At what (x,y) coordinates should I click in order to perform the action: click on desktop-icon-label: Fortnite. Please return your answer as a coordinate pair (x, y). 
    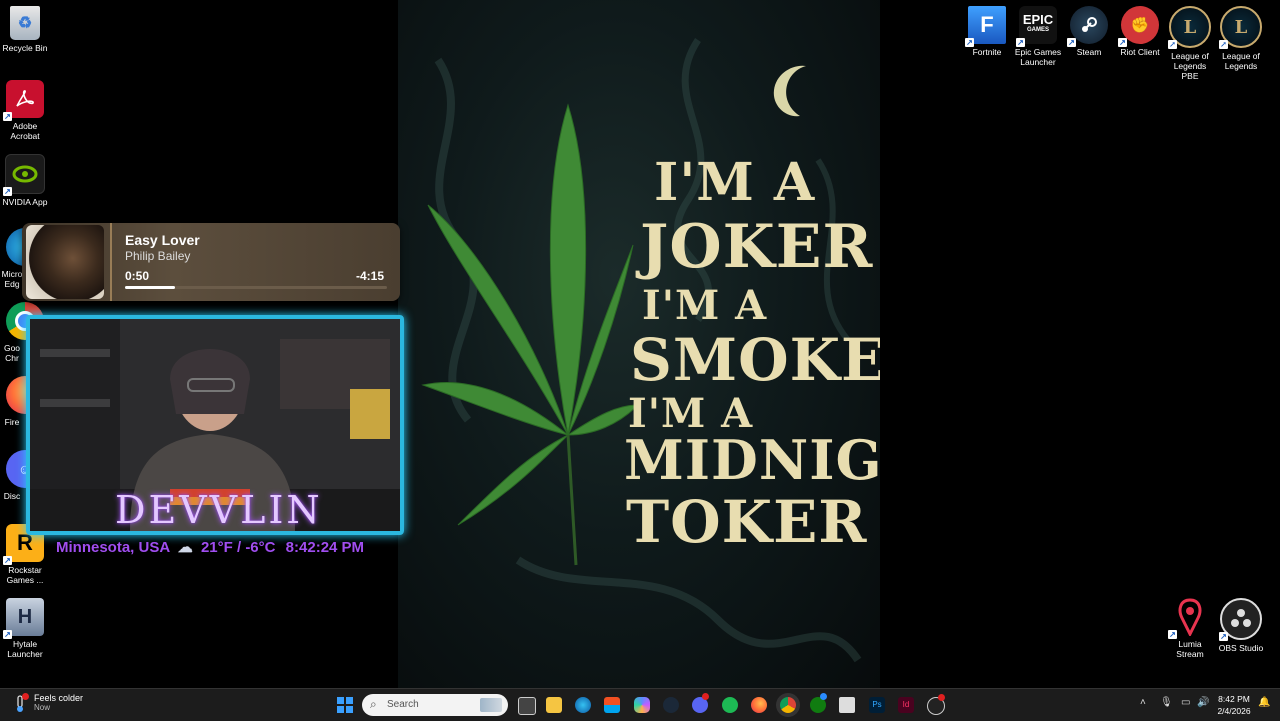
    Looking at the image, I should click on (987, 52).